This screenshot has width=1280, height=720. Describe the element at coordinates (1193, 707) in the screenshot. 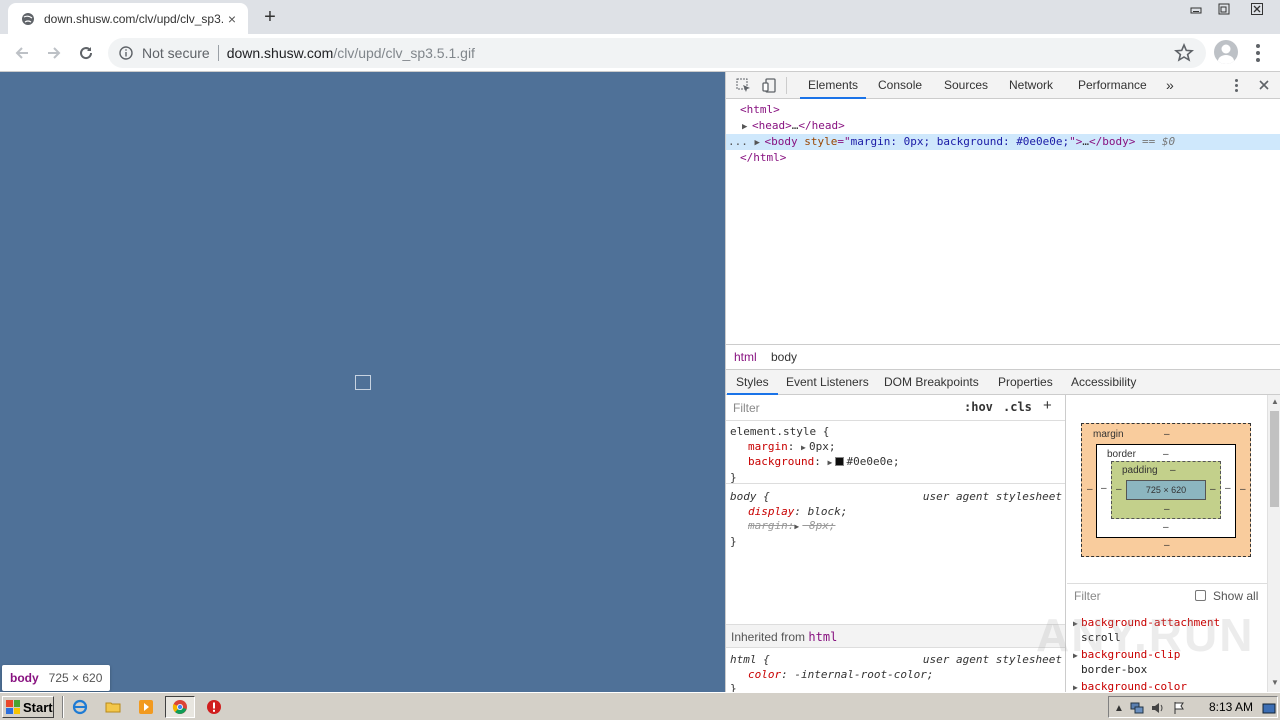

I see `system-tray: ▲ 8:13 AM` at that location.